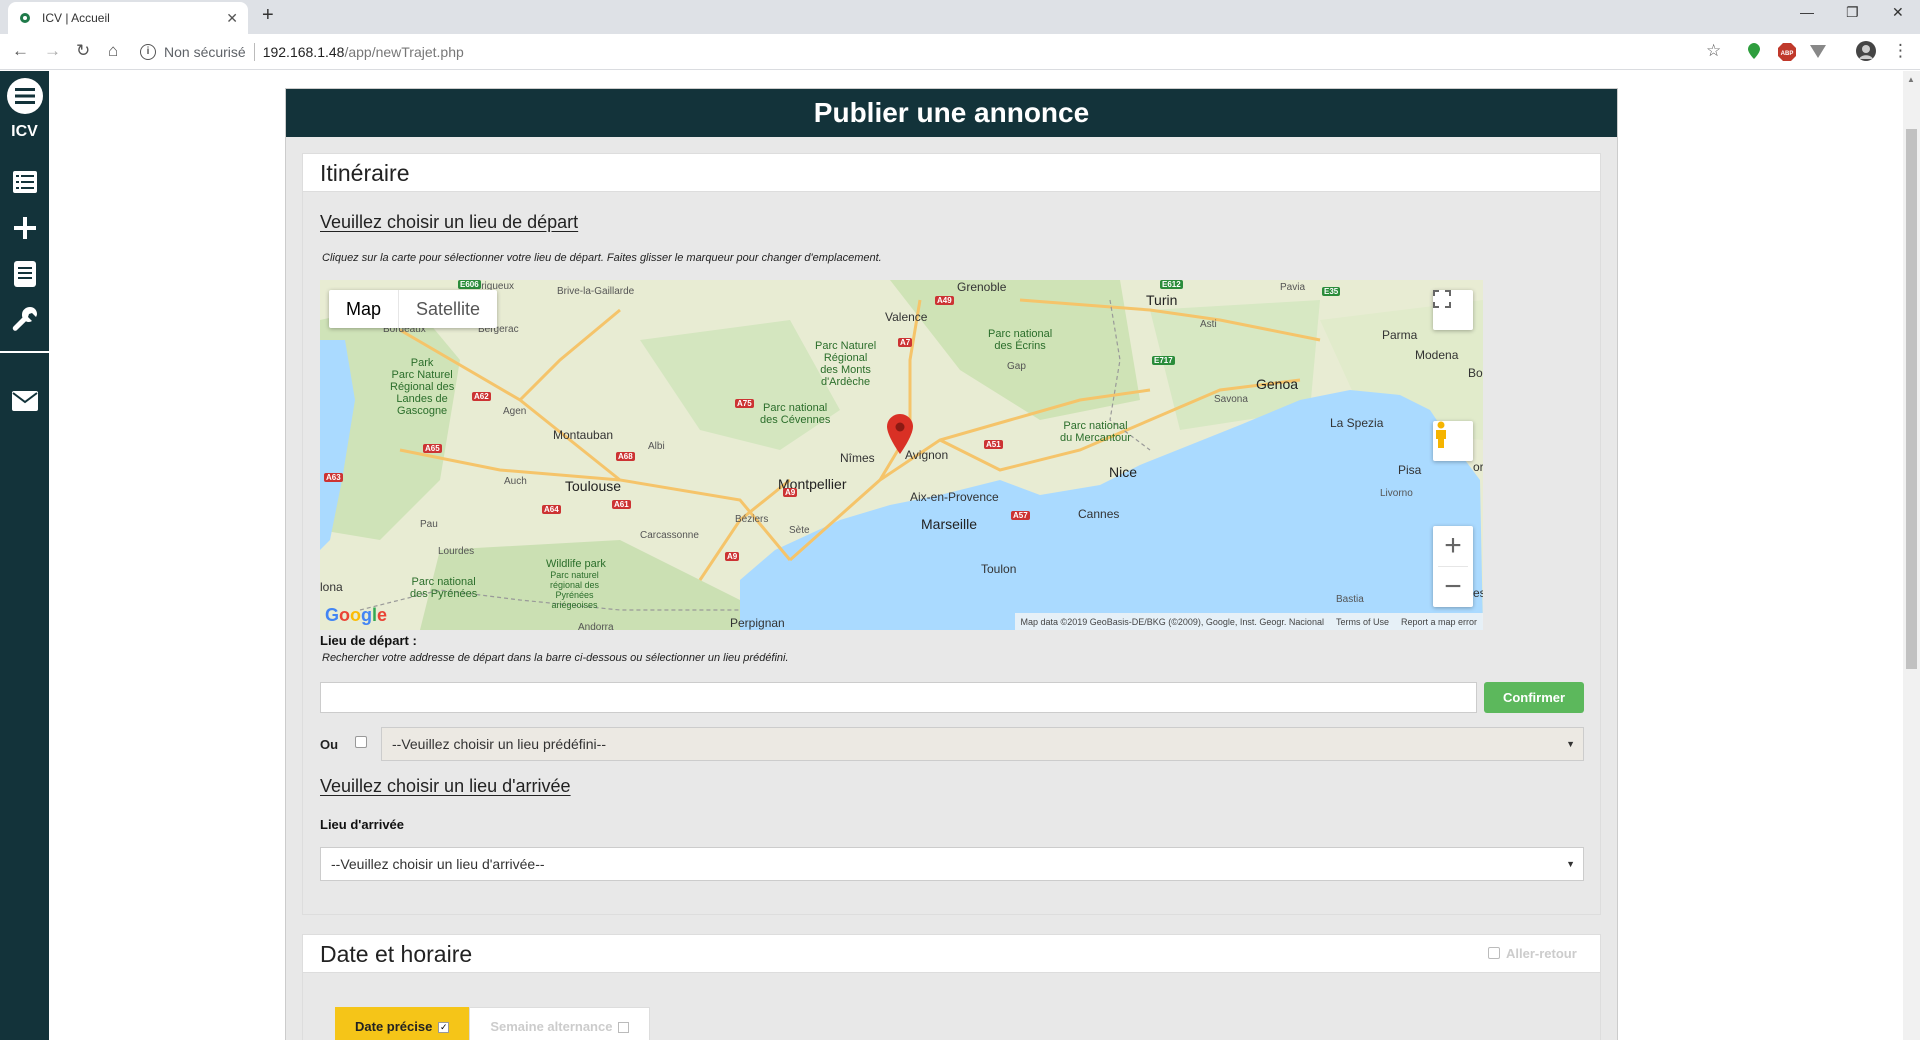 The height and width of the screenshot is (1040, 1920). I want to click on road-shield: A49, so click(944, 300).